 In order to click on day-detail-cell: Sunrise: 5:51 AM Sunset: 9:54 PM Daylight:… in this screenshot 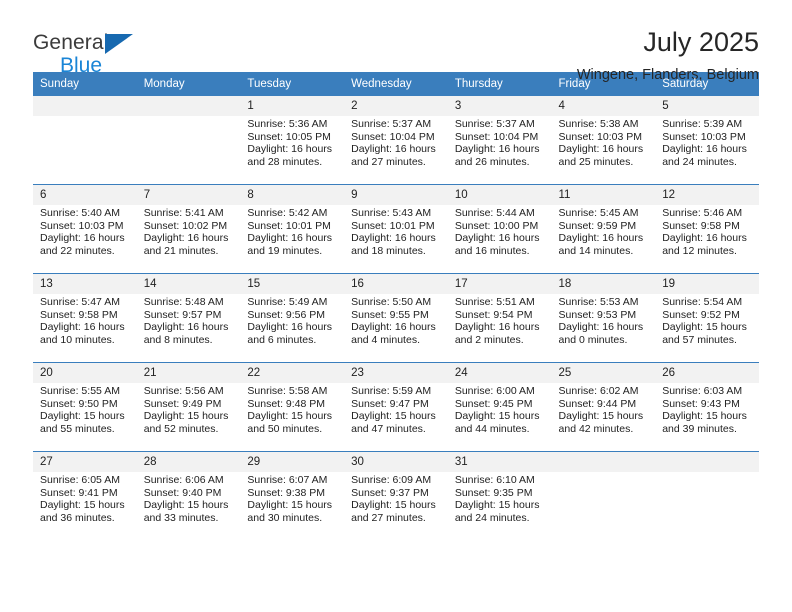, I will do `click(499, 328)`.